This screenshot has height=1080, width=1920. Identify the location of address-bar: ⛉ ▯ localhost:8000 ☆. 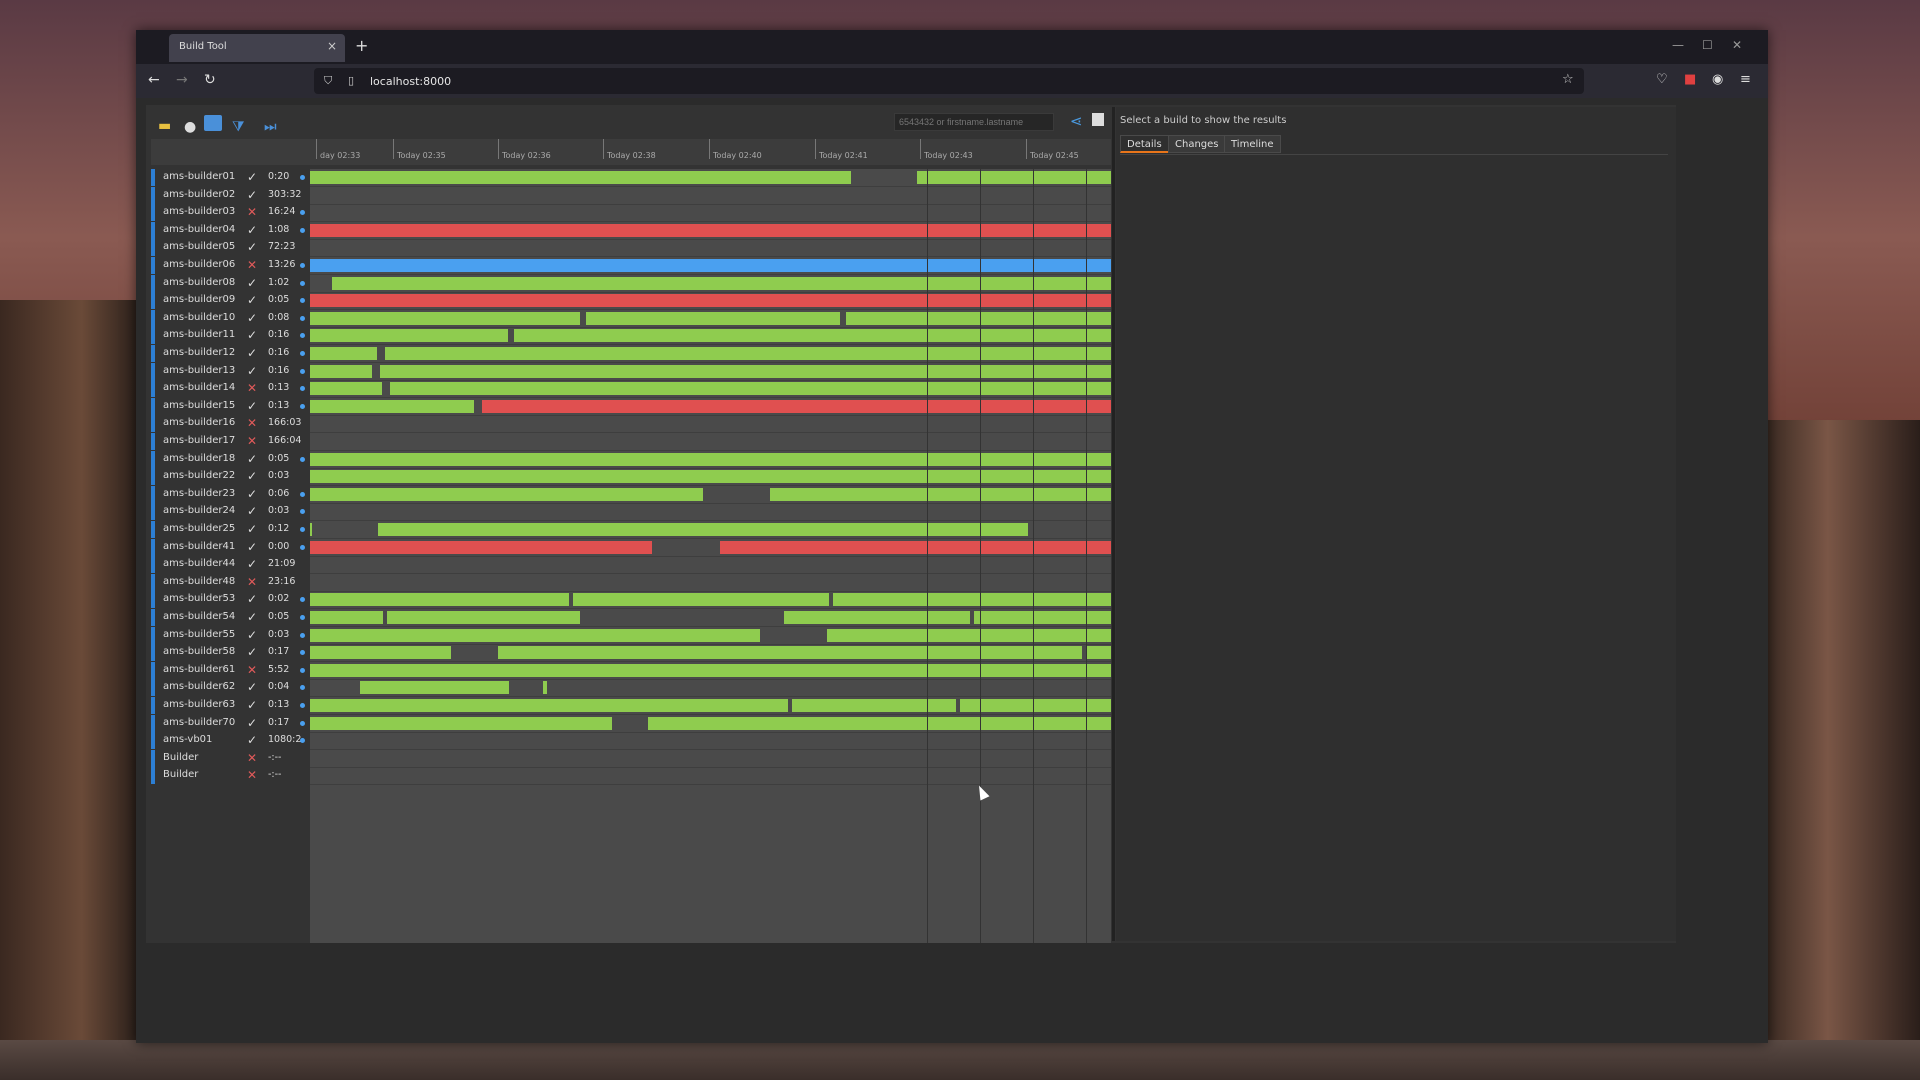
(949, 81).